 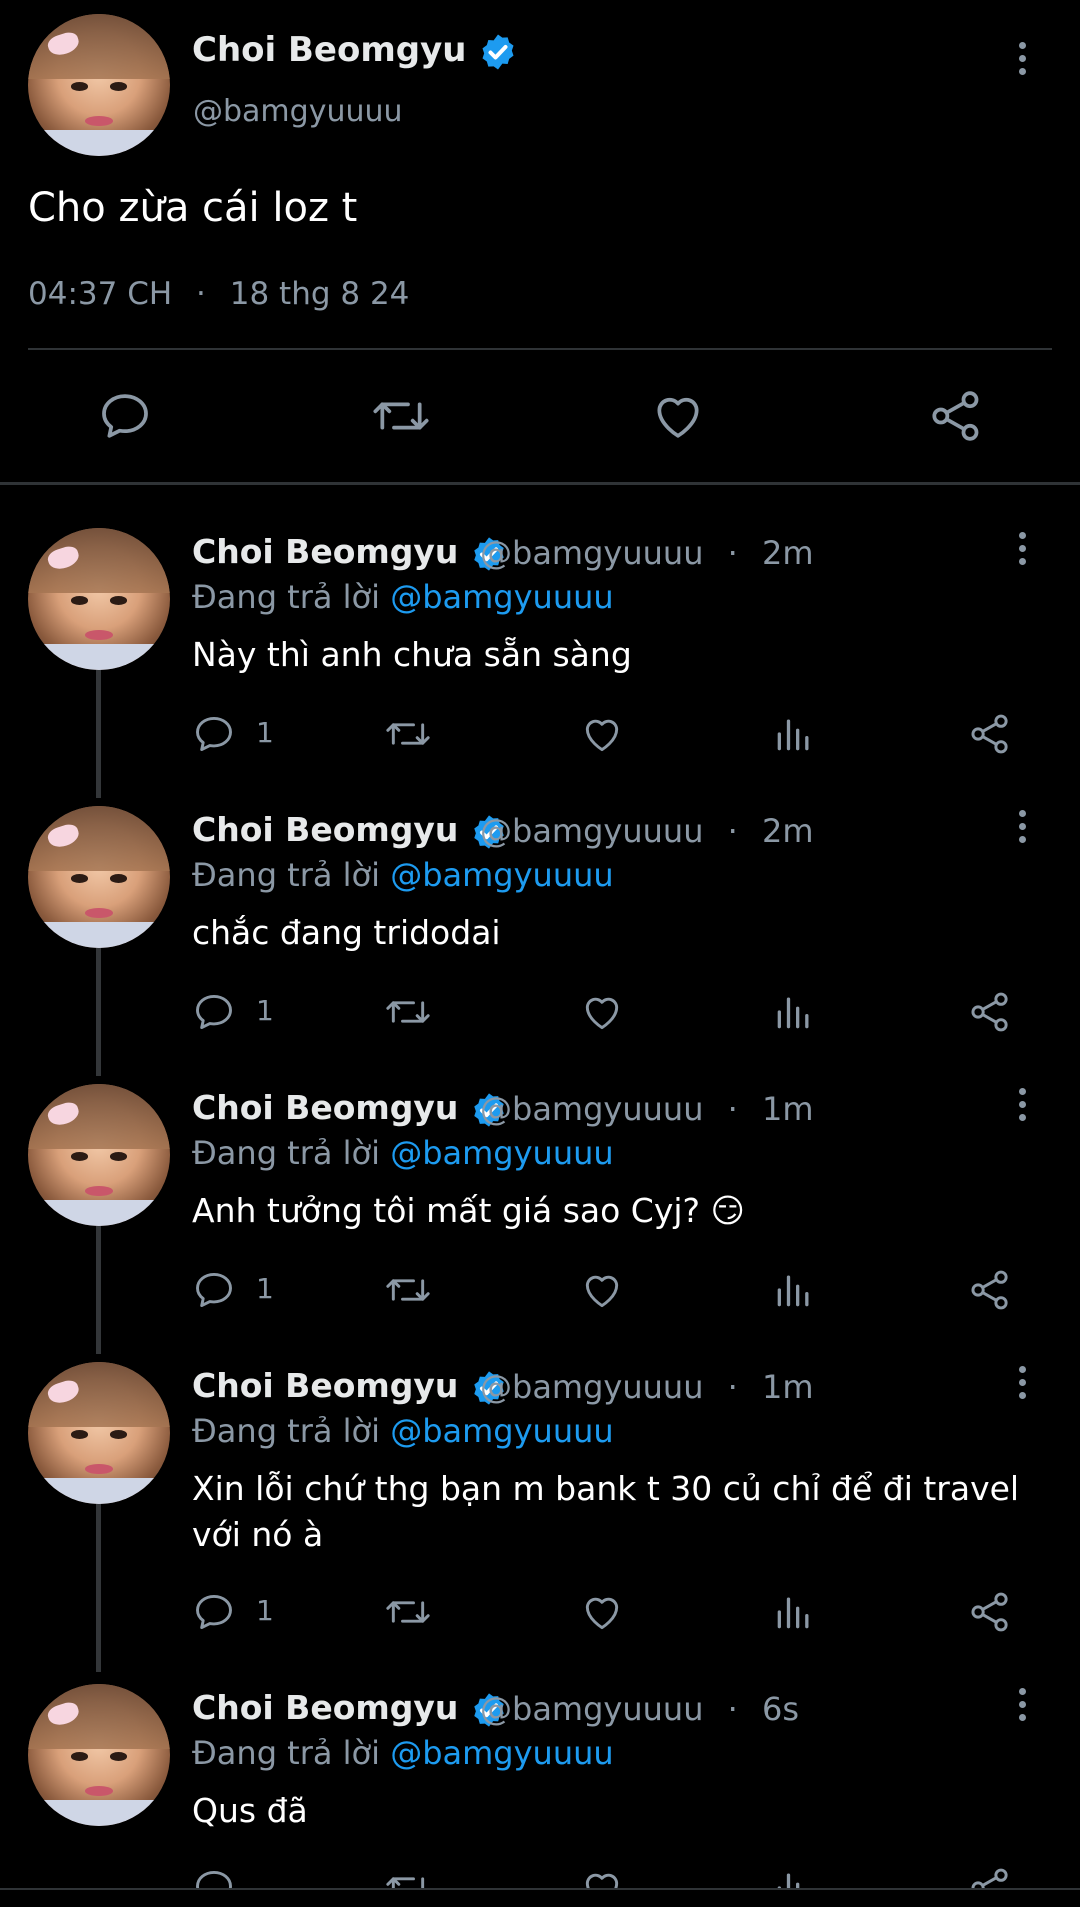 What do you see at coordinates (218, 294) in the screenshot?
I see `tweet-timestamp: 04:37 CH · 18 thg 8 24` at bounding box center [218, 294].